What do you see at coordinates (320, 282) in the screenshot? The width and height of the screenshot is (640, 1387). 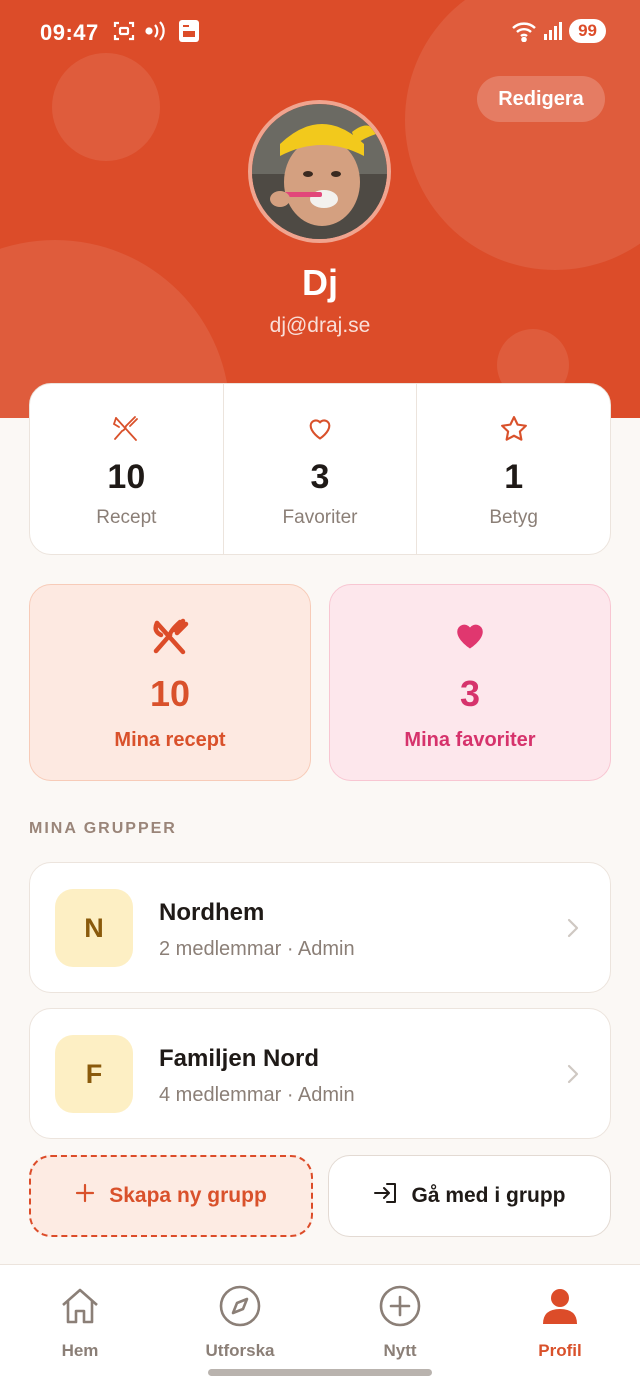 I see `profile-name: Dj` at bounding box center [320, 282].